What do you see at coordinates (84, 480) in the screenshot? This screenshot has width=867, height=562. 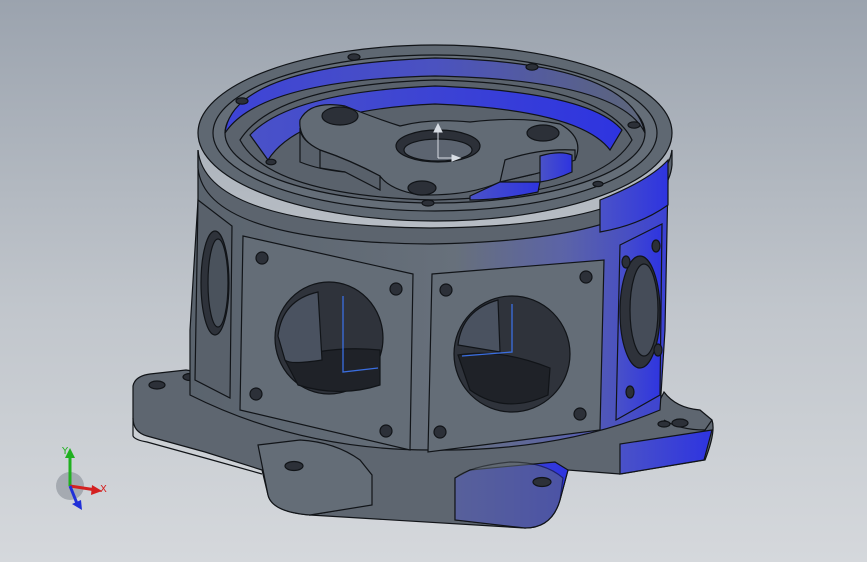 I see `axis-triad: Y X` at bounding box center [84, 480].